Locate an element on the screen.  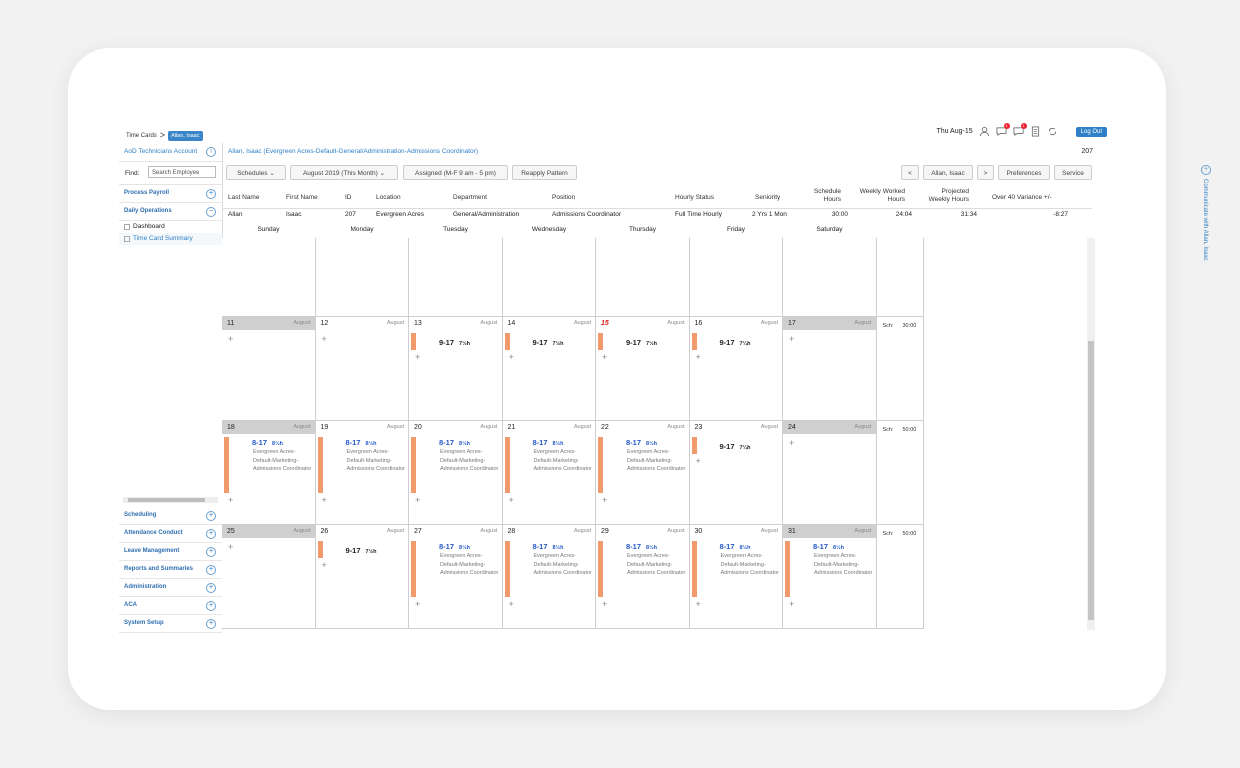
calendar-day-cell: 14 August 9-17 7½h + is located at coordinates (549, 369).